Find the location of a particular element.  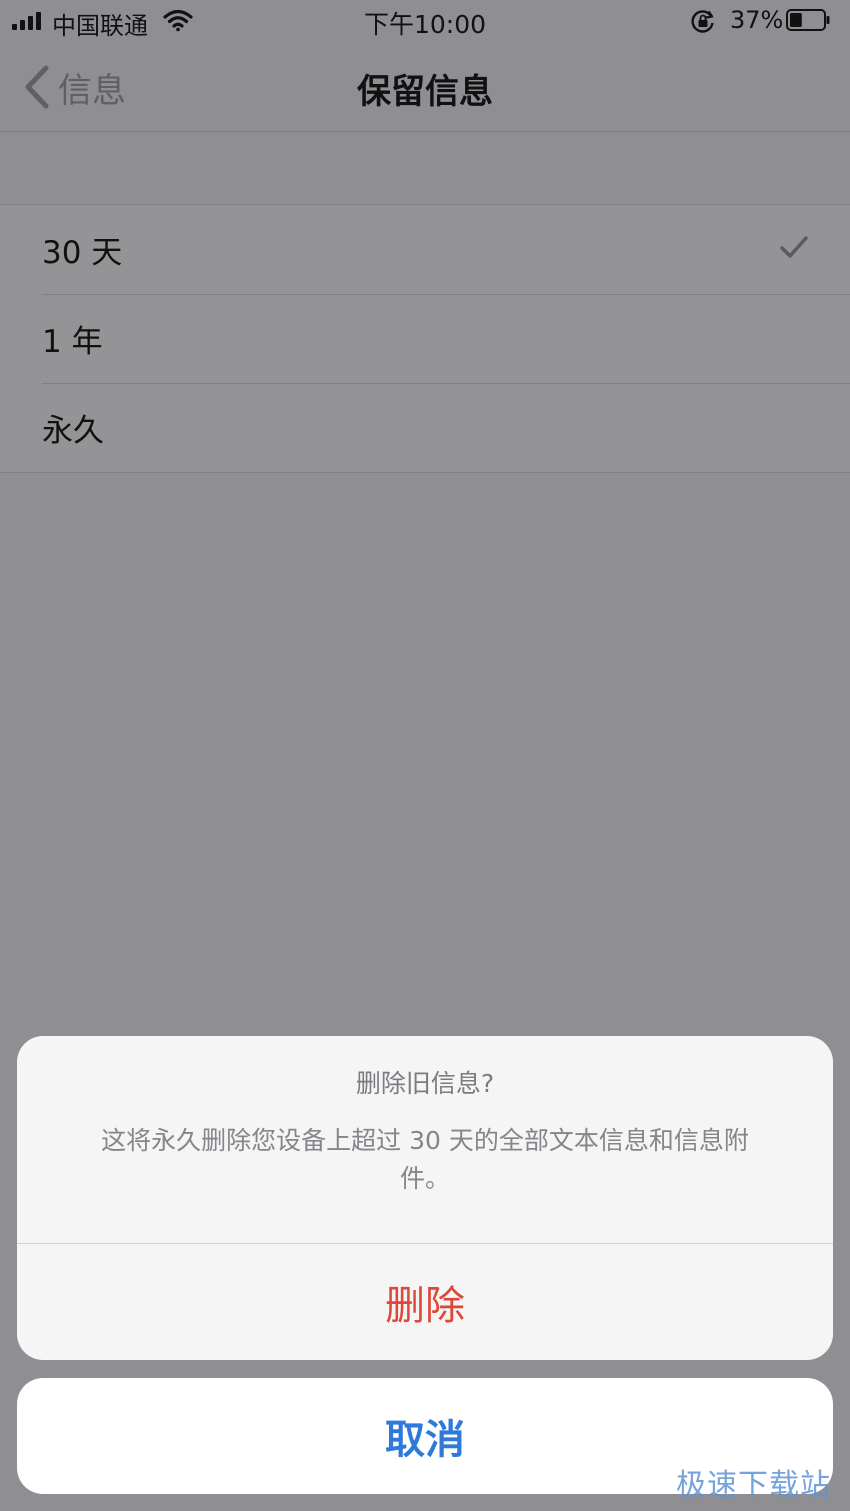

battery-icon is located at coordinates (808, 20).